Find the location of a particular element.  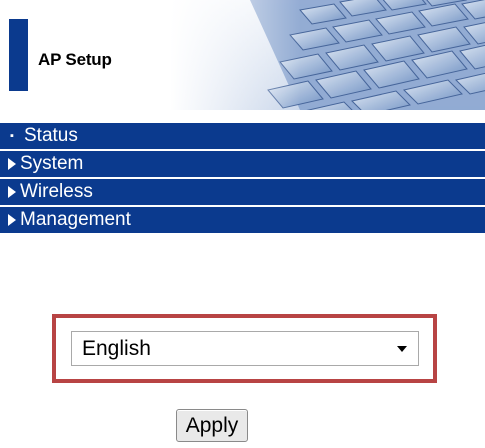

page-title: AP Setup is located at coordinates (75, 59).